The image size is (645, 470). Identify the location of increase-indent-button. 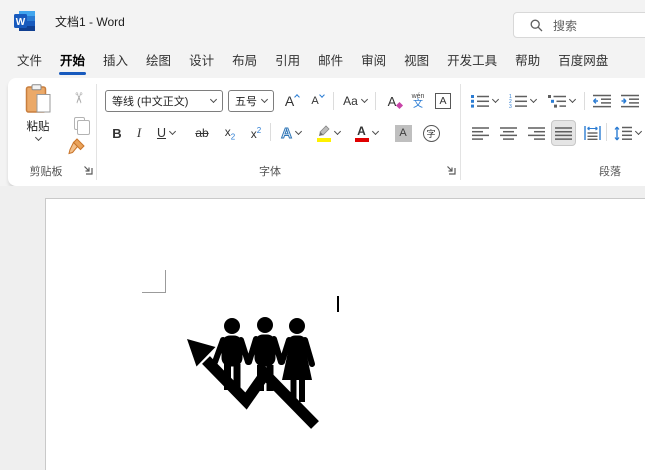
(630, 101).